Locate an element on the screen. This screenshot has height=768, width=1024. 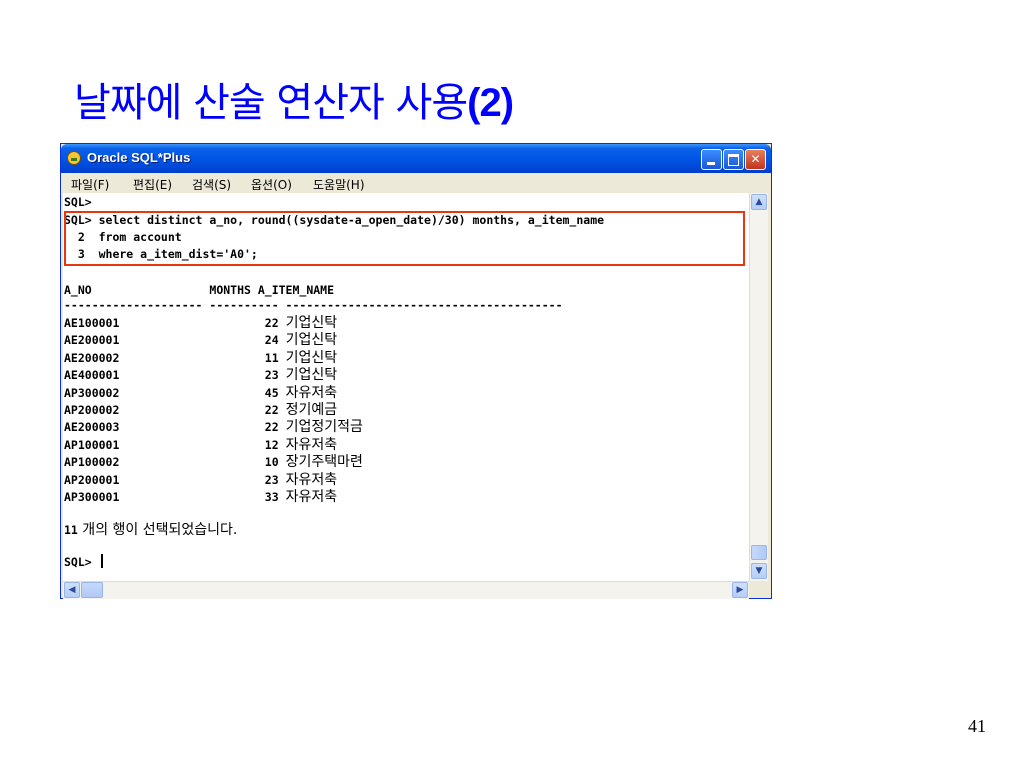
months-cell: 10 is located at coordinates (247, 462).